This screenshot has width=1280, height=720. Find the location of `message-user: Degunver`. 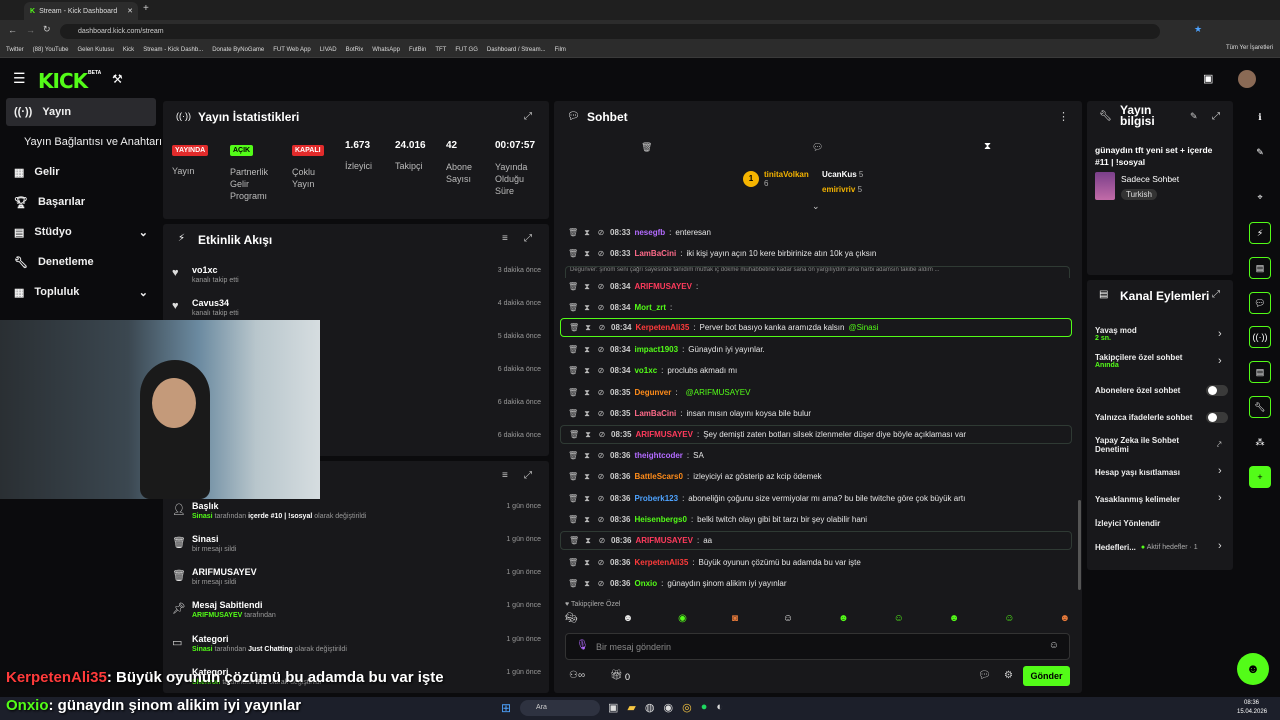

message-user: Degunver is located at coordinates (652, 392).